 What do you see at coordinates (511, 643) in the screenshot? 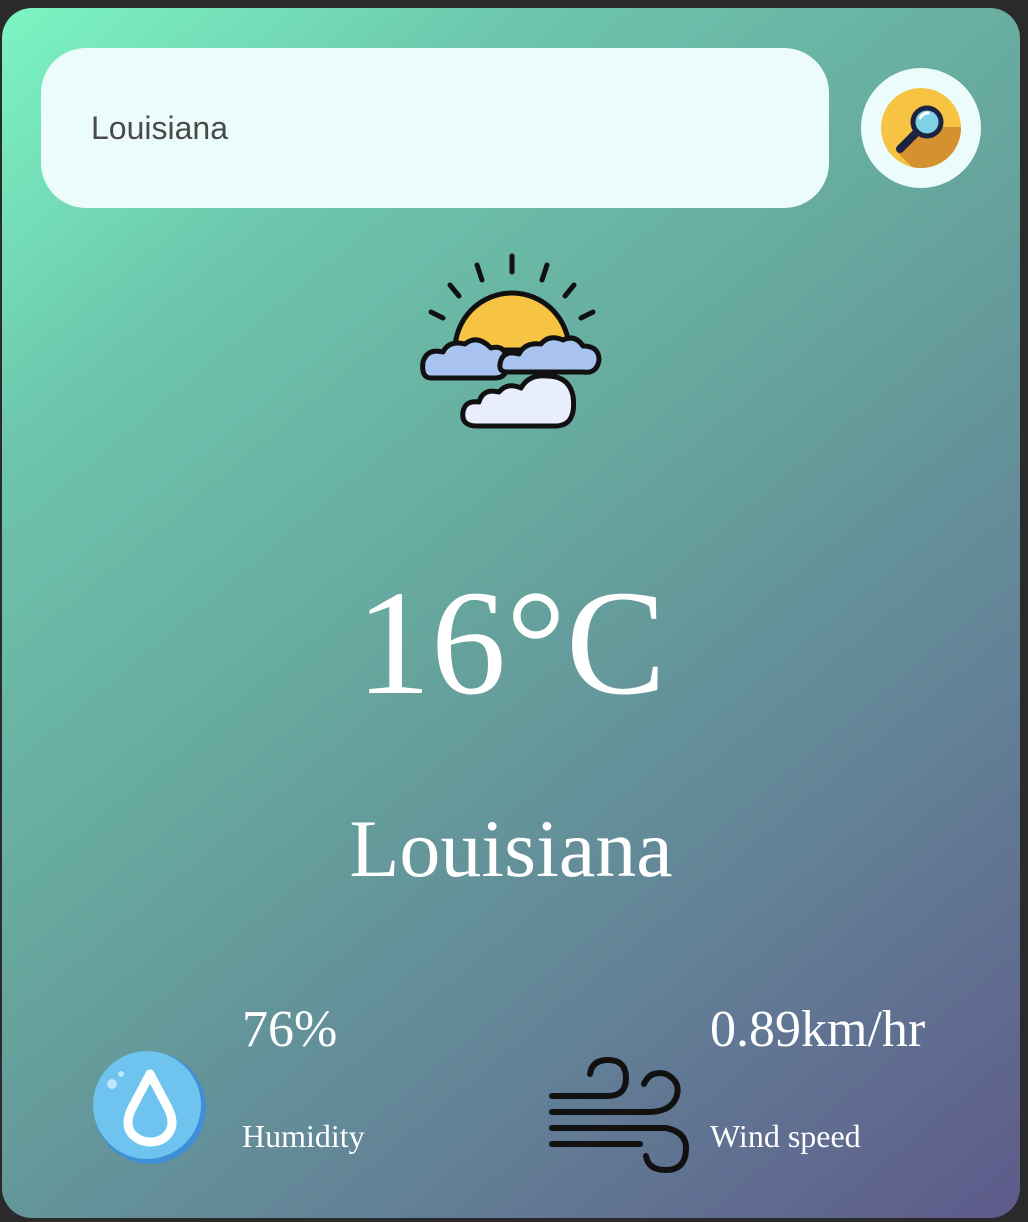
I see `temperature: 16°C` at bounding box center [511, 643].